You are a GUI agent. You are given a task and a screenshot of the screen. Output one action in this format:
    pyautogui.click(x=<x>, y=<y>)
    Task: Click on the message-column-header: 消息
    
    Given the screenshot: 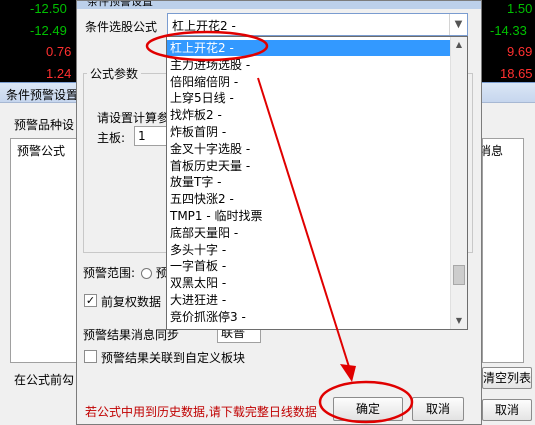 What is the action you would take?
    pyautogui.click(x=491, y=151)
    